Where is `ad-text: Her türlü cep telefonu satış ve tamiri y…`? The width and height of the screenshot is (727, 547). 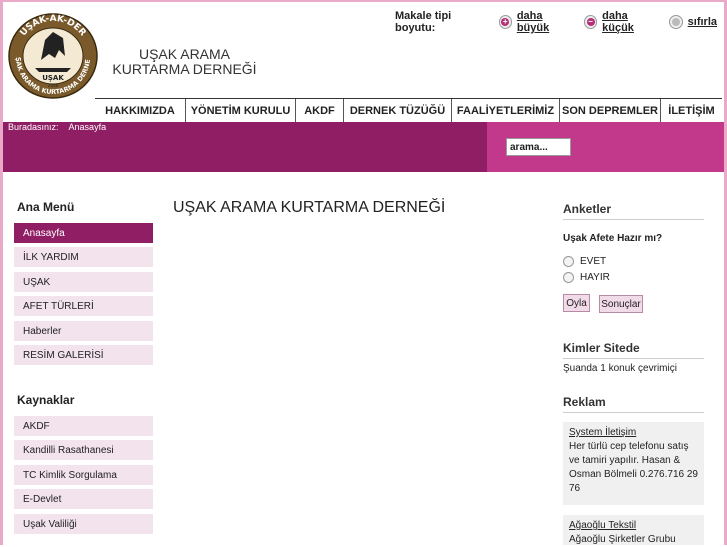 ad-text: Her türlü cep telefonu satış ve tamiri y… is located at coordinates (633, 467).